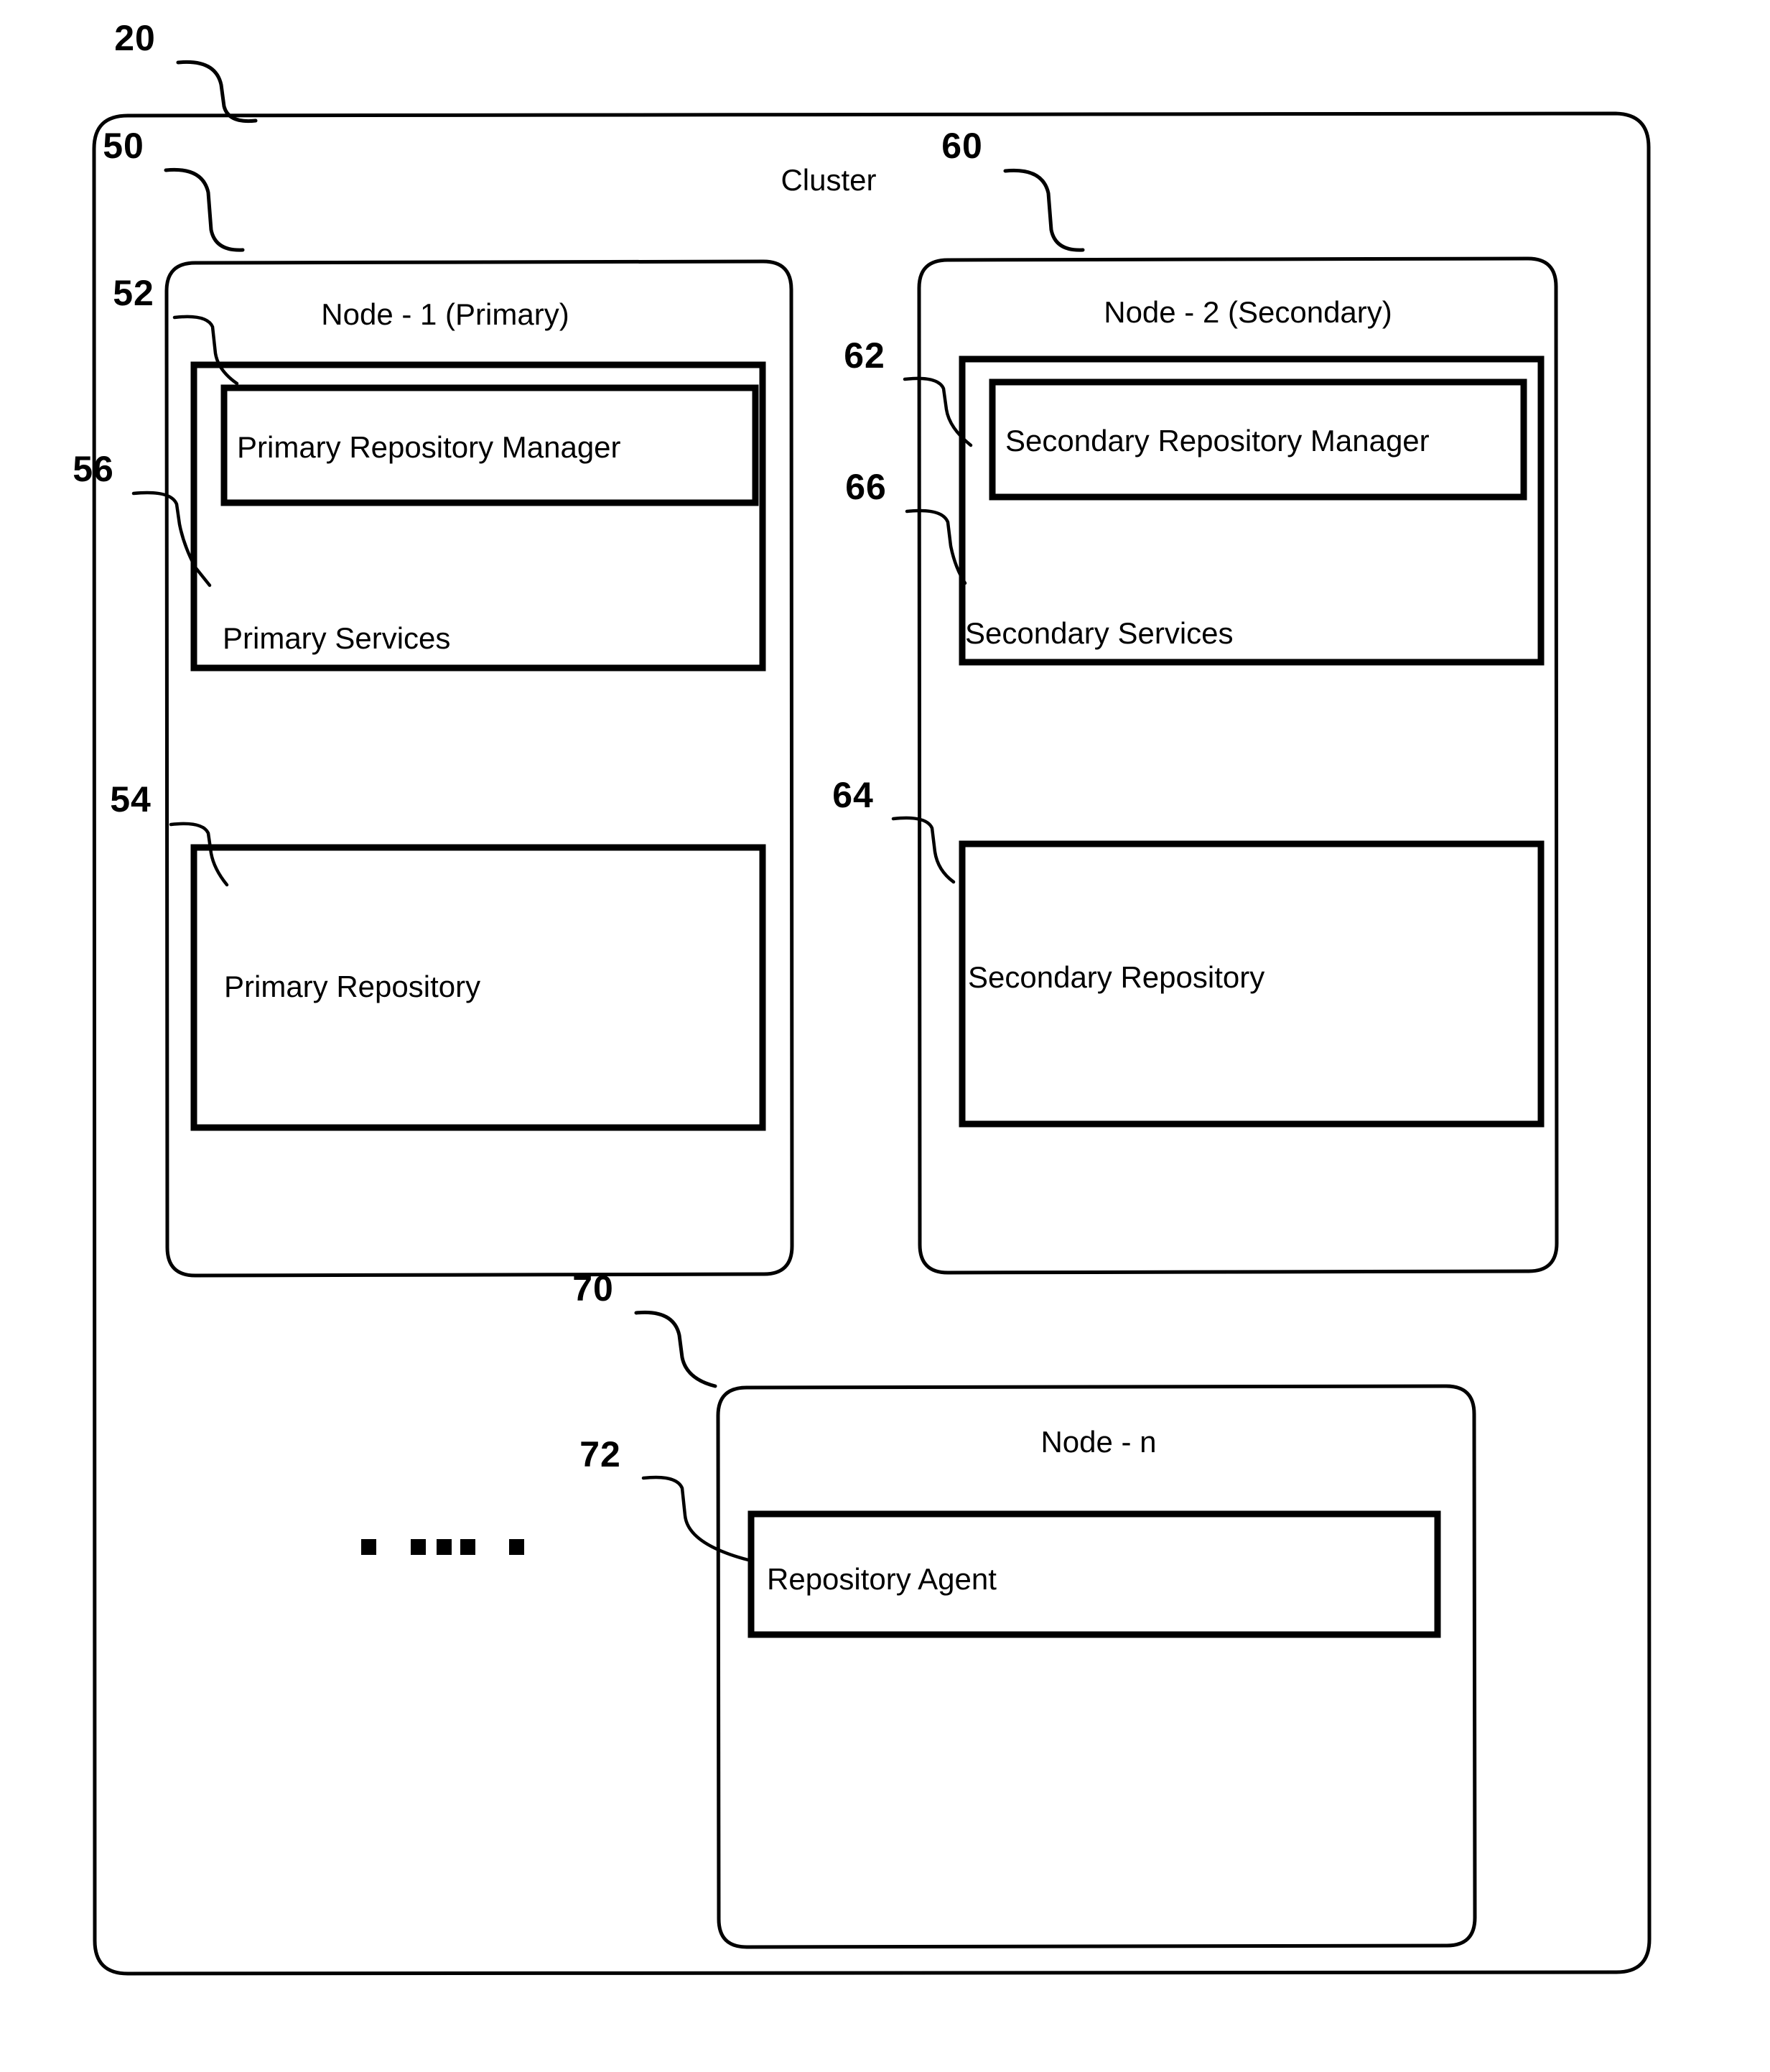 The width and height of the screenshot is (1770, 2072). What do you see at coordinates (123, 146) in the screenshot?
I see `numeral-50: 50` at bounding box center [123, 146].